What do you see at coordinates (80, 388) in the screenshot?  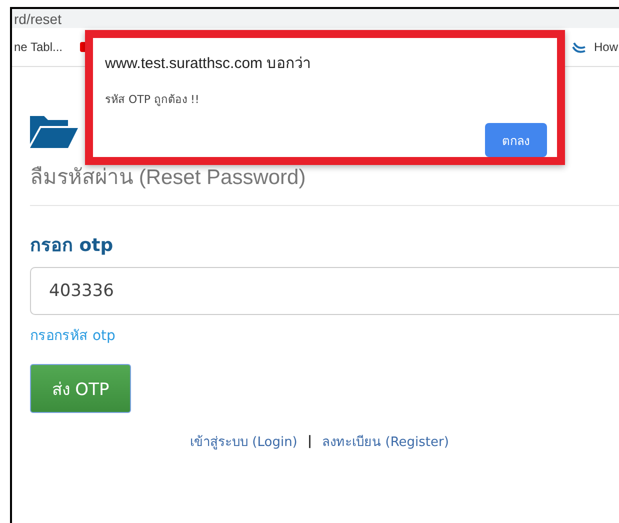 I see `send-otp-button: ส่ง OTP` at bounding box center [80, 388].